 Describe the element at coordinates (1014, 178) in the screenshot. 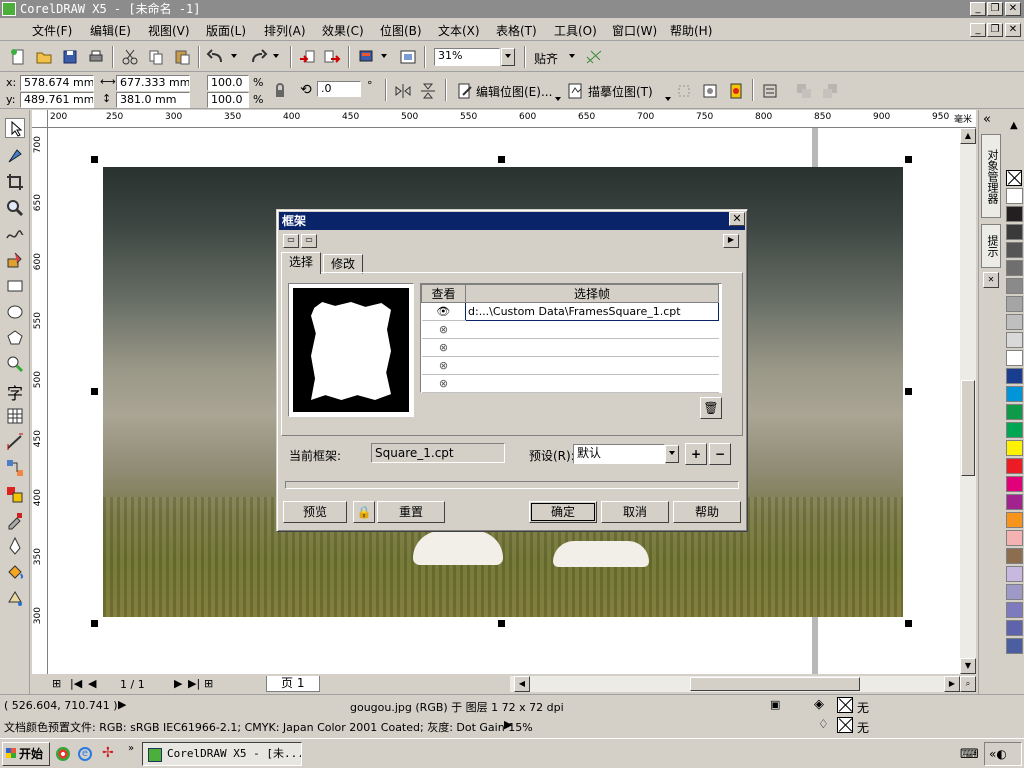

I see `no-color-swatch` at that location.